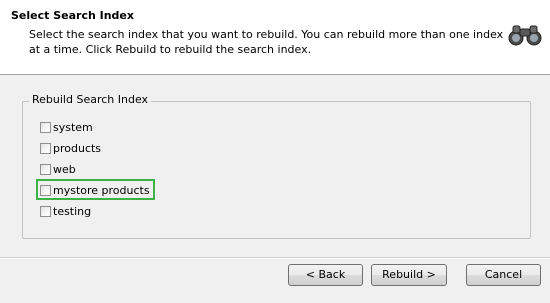 This screenshot has width=550, height=303. I want to click on cancel-button: Cancel, so click(503, 275).